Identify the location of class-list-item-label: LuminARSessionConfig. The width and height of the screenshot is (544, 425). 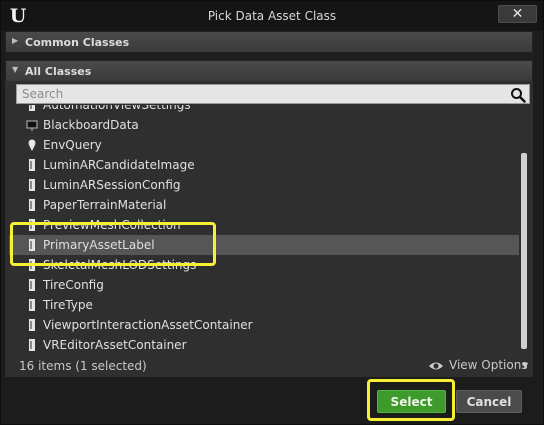
(112, 185).